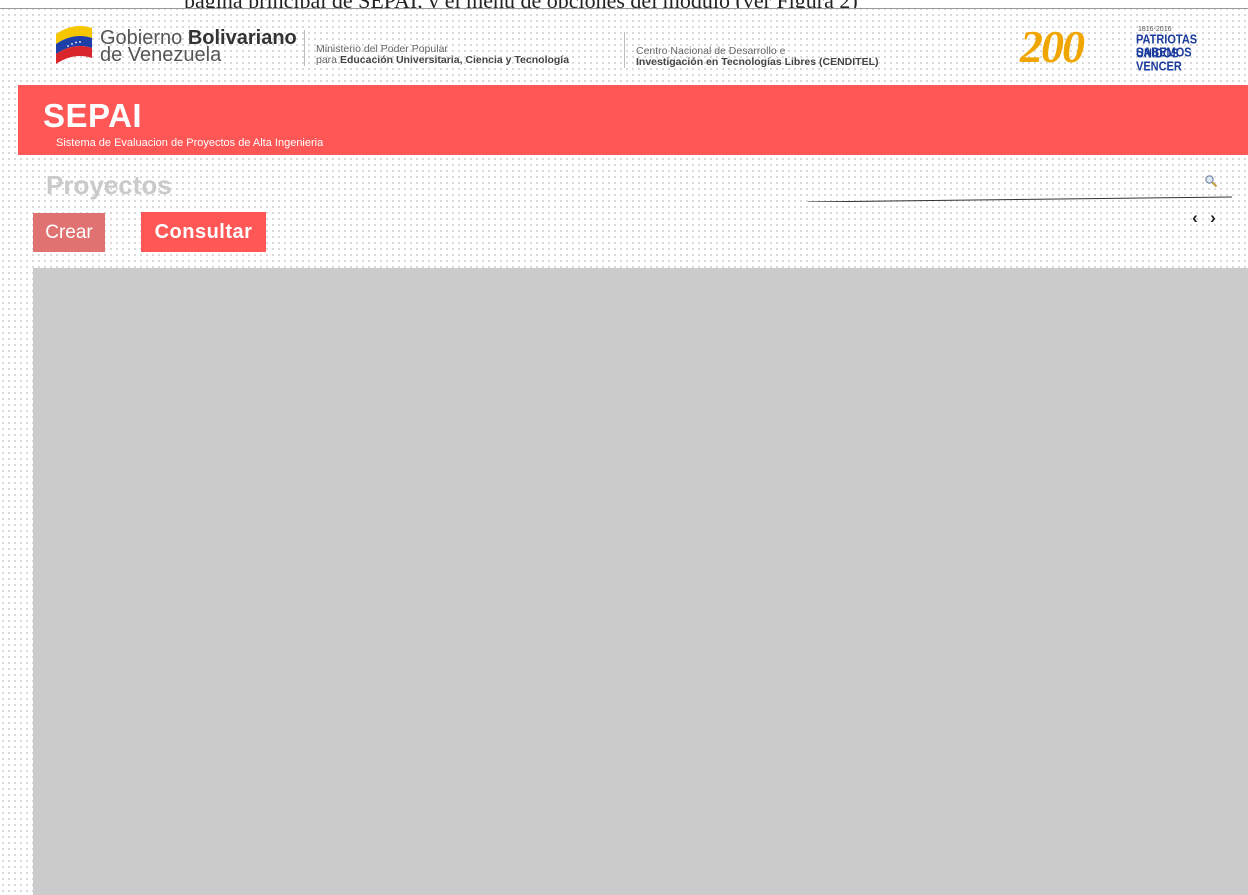 The width and height of the screenshot is (1248, 895). What do you see at coordinates (1155, 29) in the screenshot?
I see `anniversary-years: 1816-2016` at bounding box center [1155, 29].